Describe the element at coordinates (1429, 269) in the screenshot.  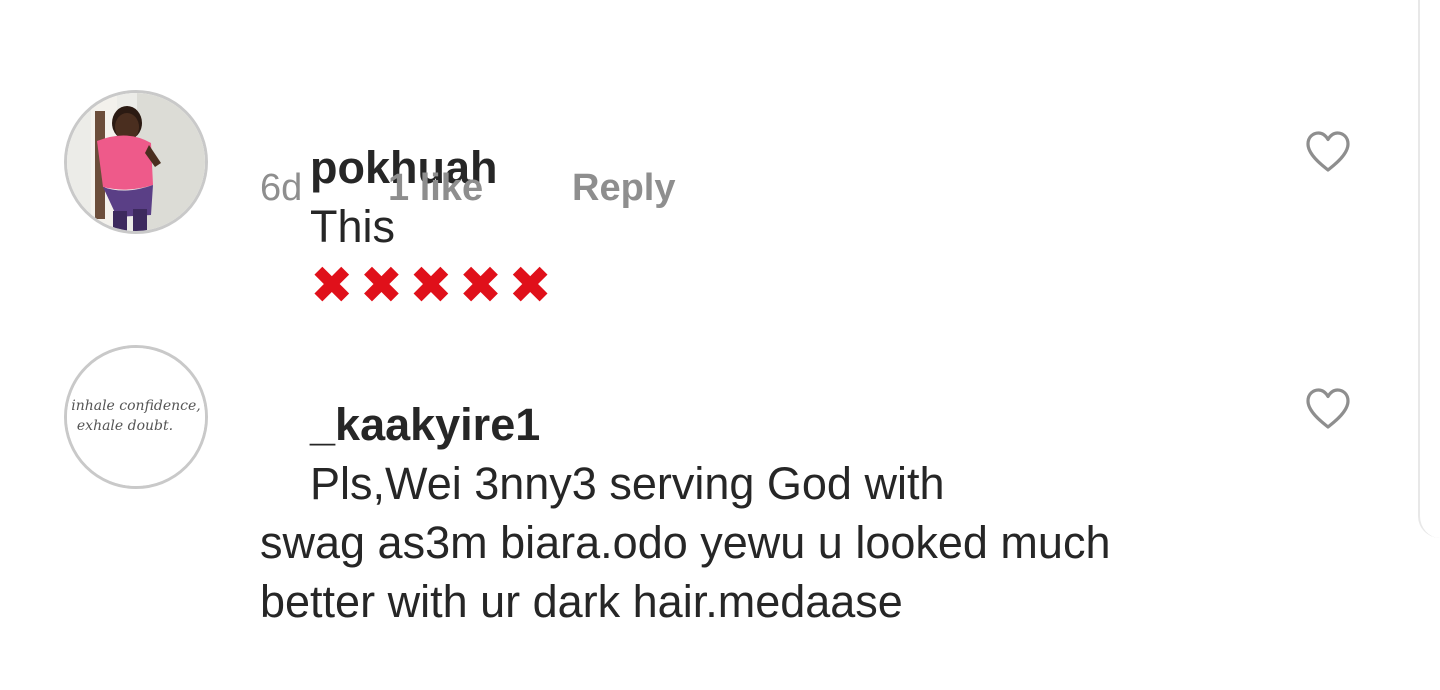
I see `scrollbar-edge` at that location.